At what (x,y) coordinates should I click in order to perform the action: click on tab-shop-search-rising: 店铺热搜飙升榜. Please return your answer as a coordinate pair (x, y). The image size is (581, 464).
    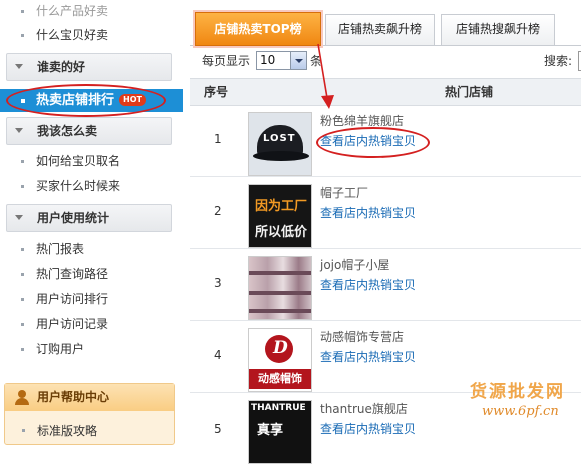
    Looking at the image, I should click on (498, 29).